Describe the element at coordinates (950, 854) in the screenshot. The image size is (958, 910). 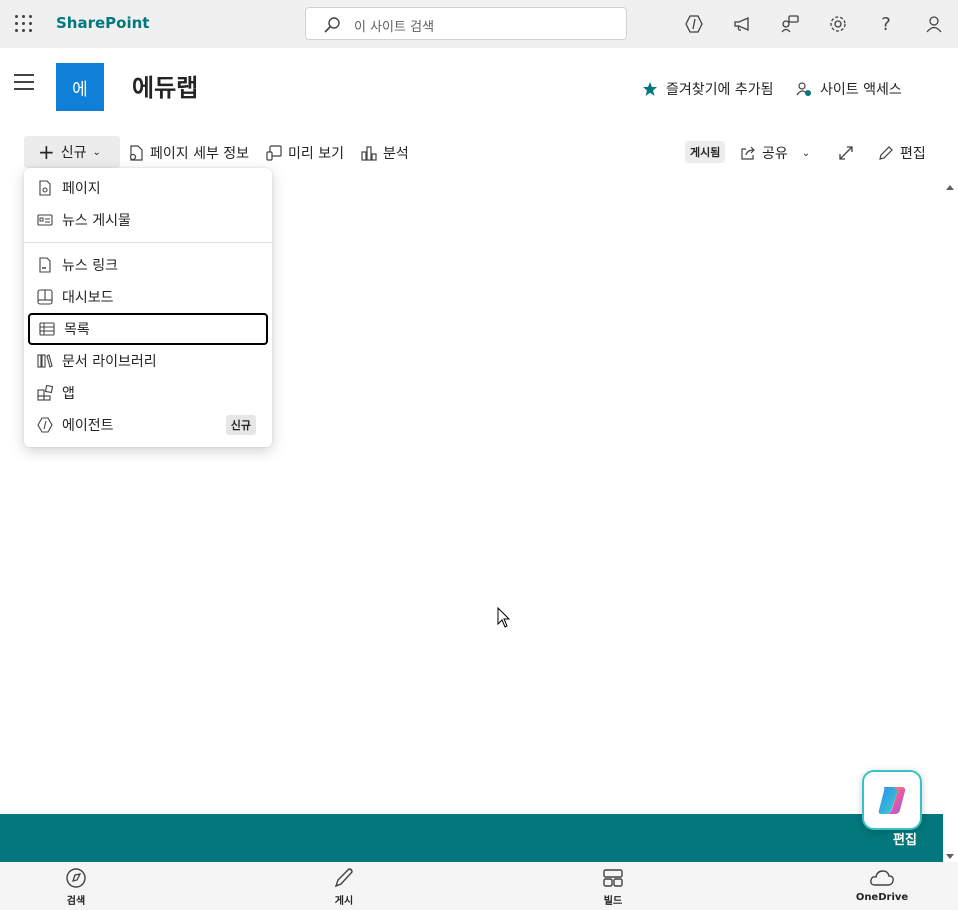
I see `scroll-down-arrow` at that location.